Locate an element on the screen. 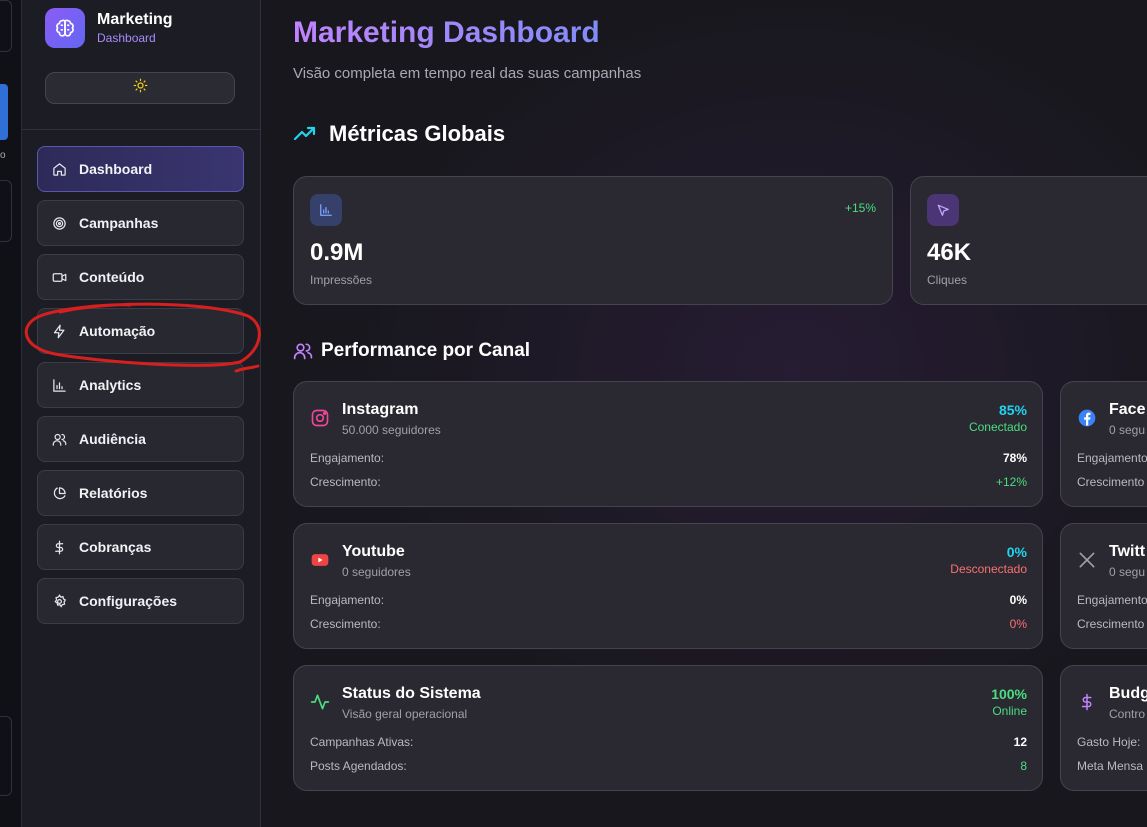  channel-card-twitter: Twitt 0 segu Engajamento Crescimento is located at coordinates (1103, 586).